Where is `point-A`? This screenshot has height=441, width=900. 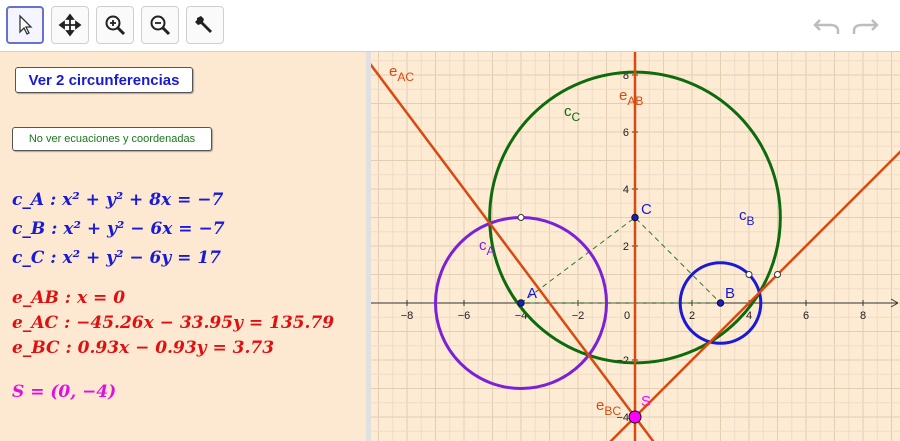
point-A is located at coordinates (521, 303).